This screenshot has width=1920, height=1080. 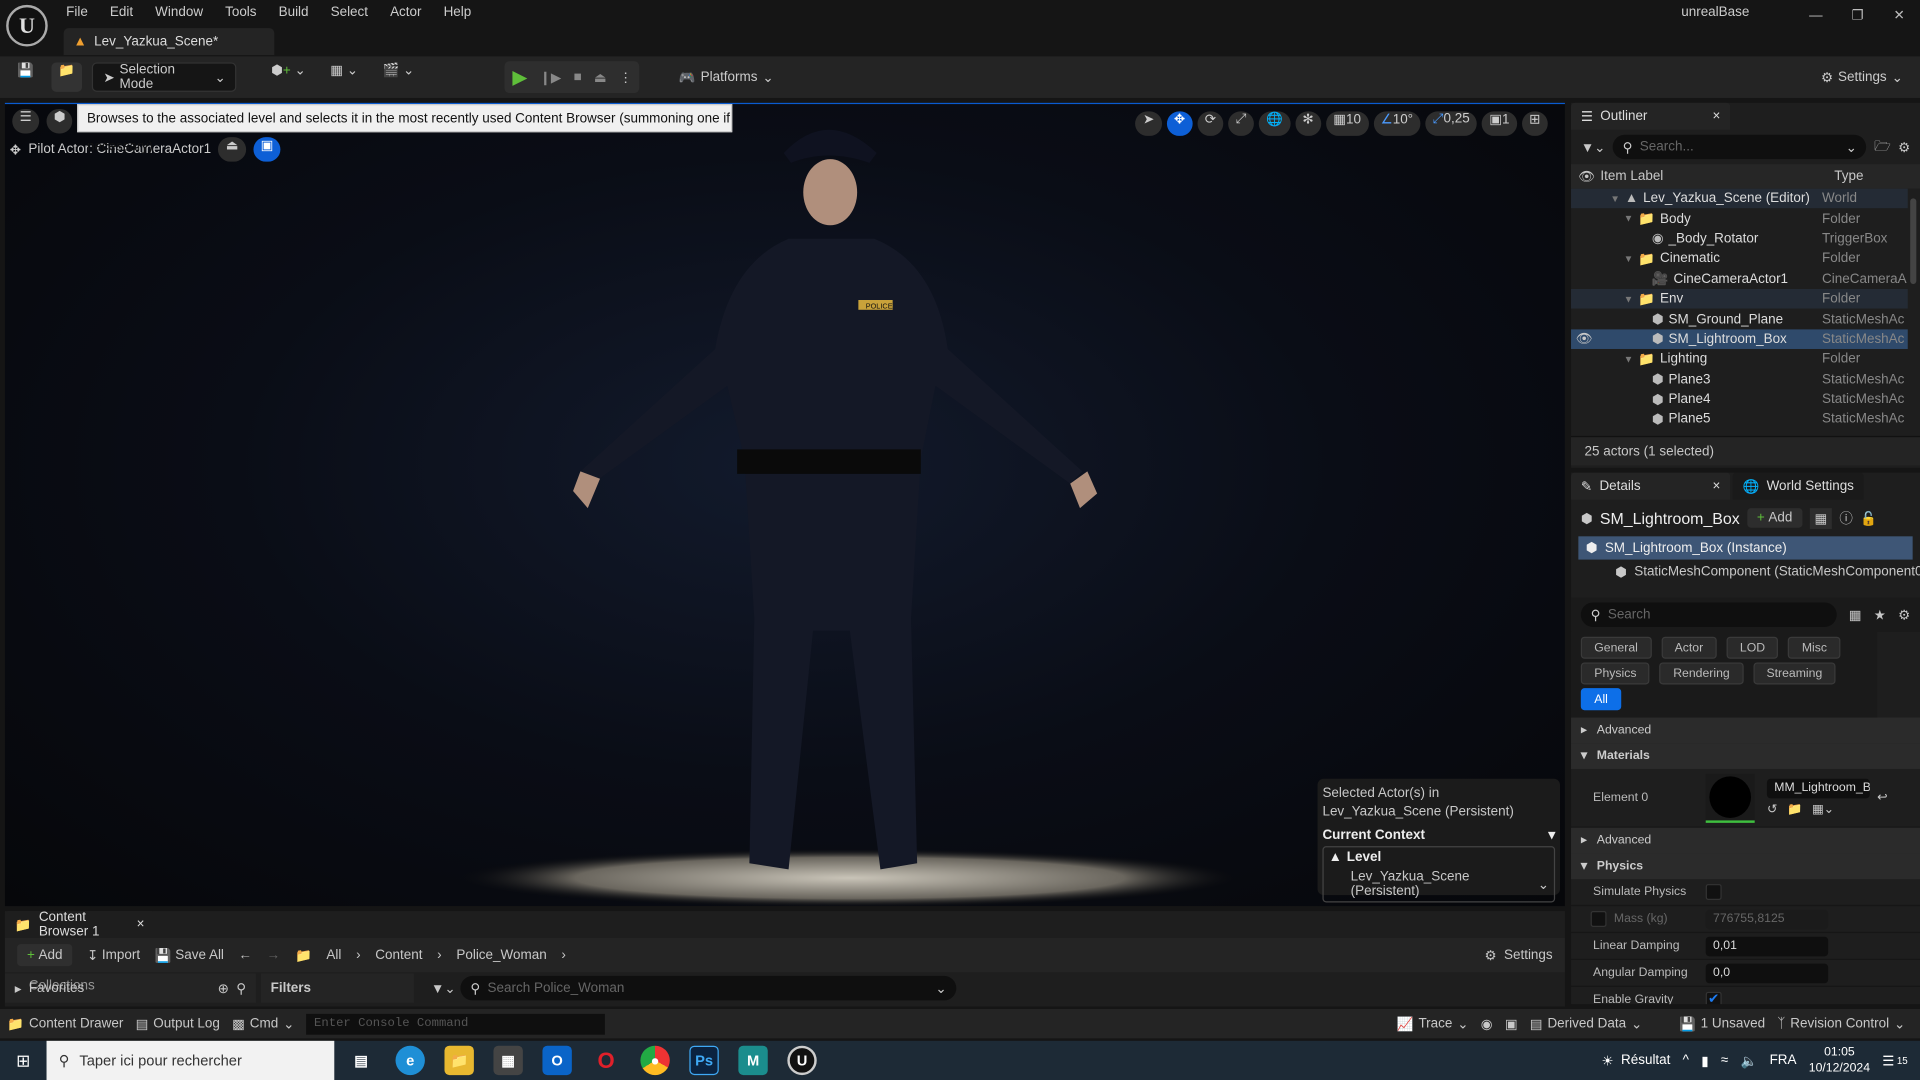 What do you see at coordinates (59, 121) in the screenshot?
I see `perspective-icon: ⬢` at bounding box center [59, 121].